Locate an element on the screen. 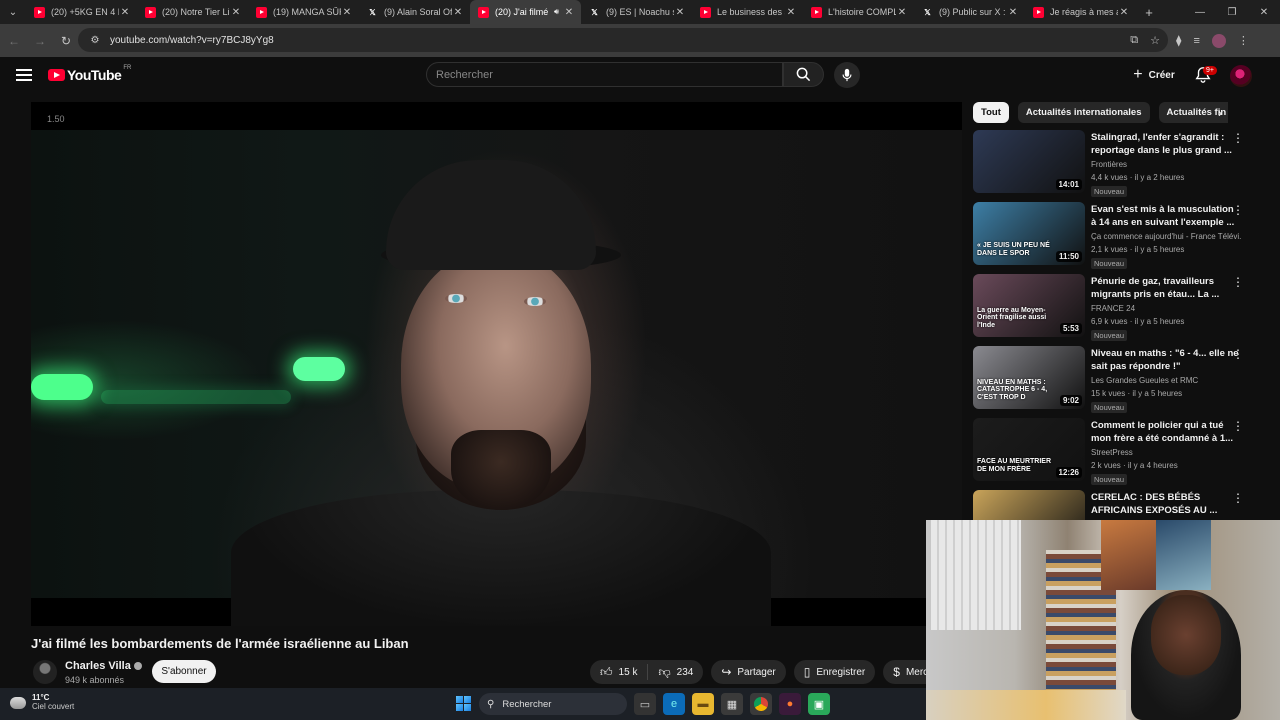  menu-icon is located at coordinates (24, 75).